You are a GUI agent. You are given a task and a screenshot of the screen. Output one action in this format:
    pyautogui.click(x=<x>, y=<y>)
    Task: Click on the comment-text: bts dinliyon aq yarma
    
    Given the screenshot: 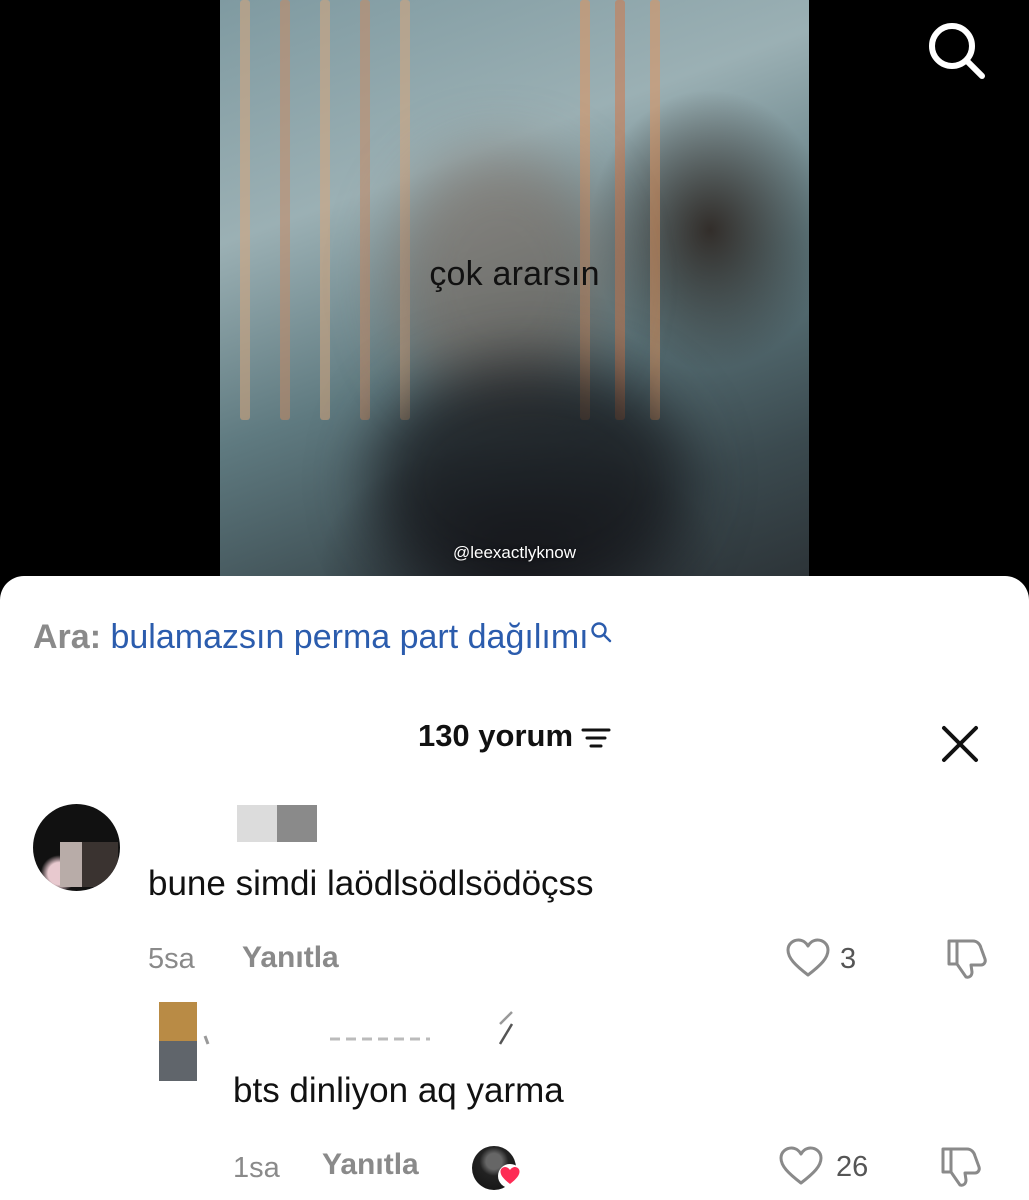 What is the action you would take?
    pyautogui.click(x=398, y=1090)
    